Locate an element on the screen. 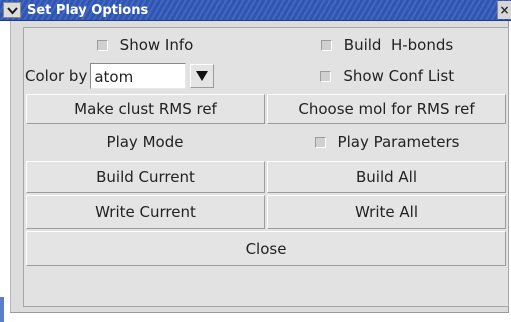  show-info-checkbox: Show Info is located at coordinates (145, 45).